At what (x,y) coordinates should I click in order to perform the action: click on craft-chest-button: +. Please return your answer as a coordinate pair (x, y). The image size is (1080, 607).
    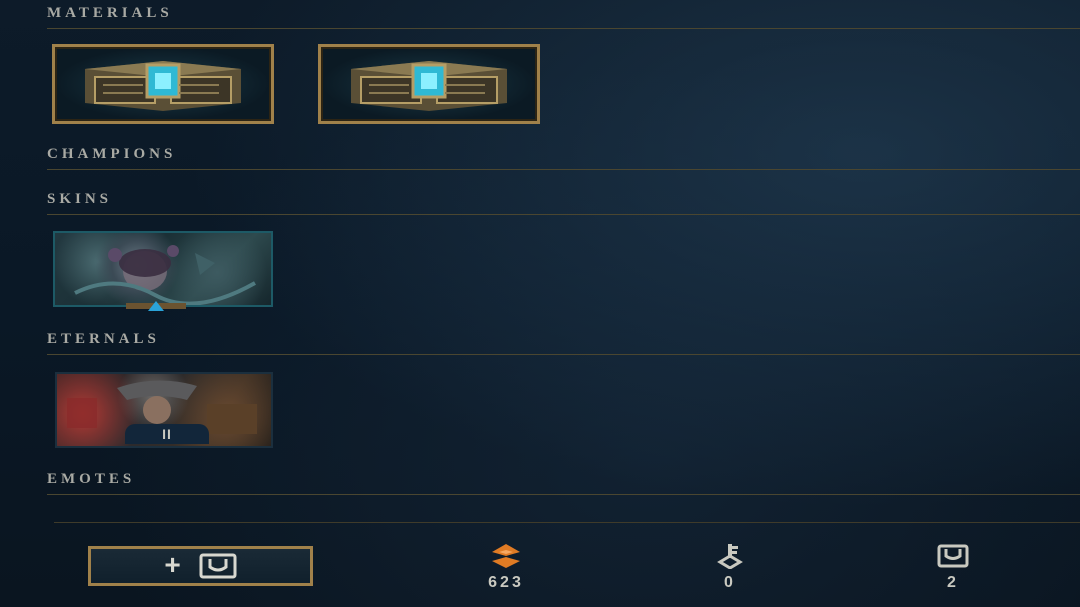
    Looking at the image, I should click on (200, 566).